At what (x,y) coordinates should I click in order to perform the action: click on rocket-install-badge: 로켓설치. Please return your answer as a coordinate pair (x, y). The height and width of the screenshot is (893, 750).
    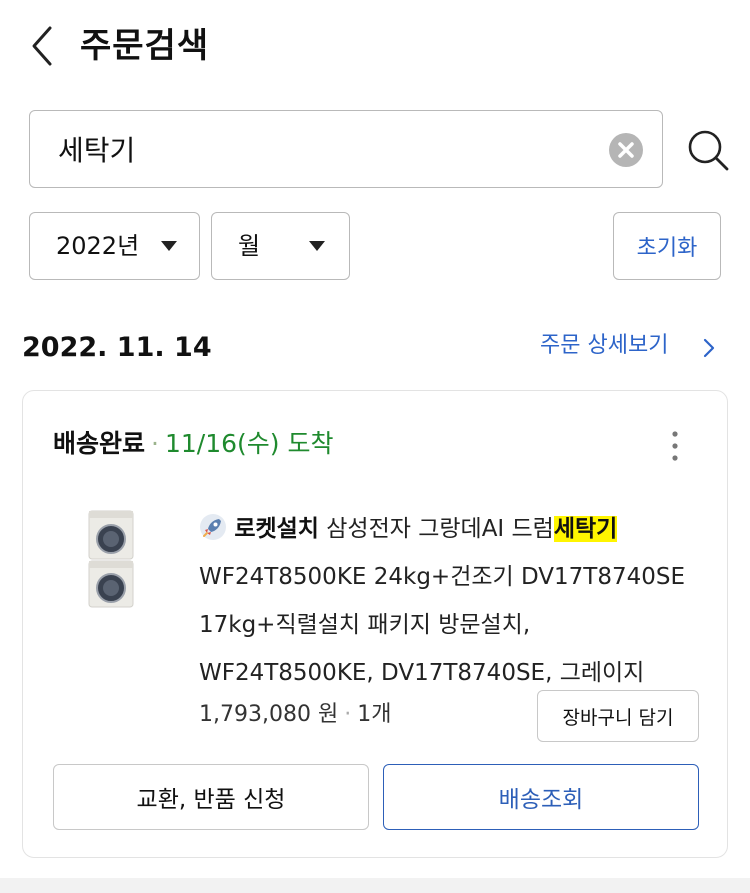
    Looking at the image, I should click on (276, 529).